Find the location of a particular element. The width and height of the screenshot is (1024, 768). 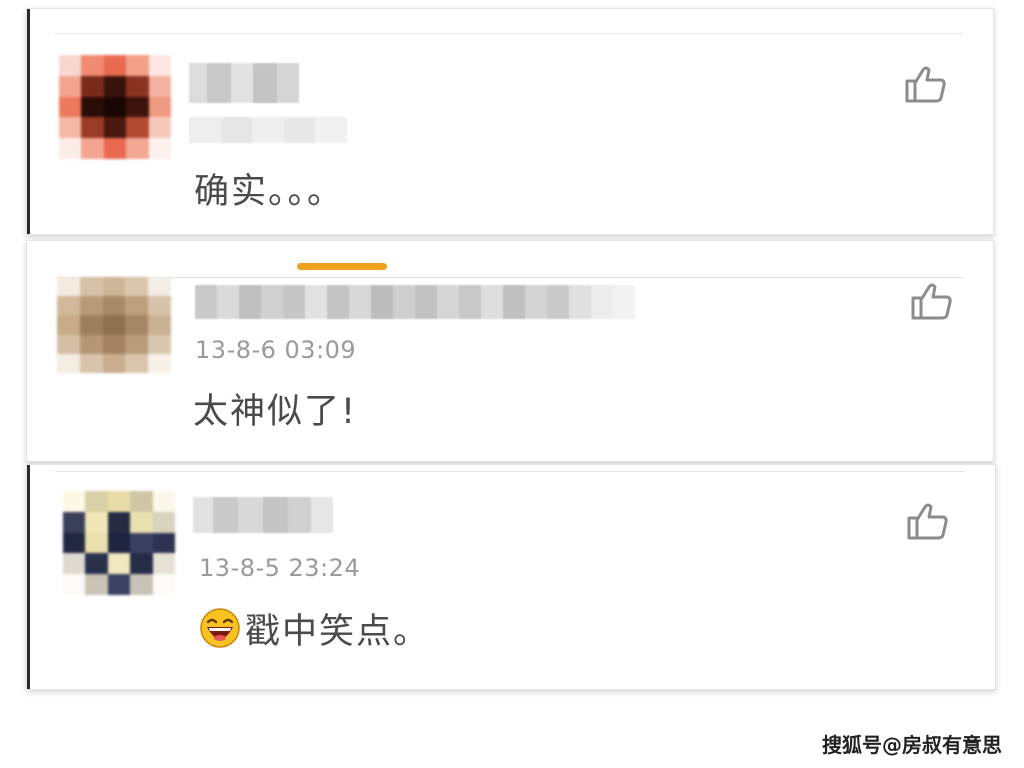

comment-timestamp: 13-8-5 23:24 is located at coordinates (280, 568).